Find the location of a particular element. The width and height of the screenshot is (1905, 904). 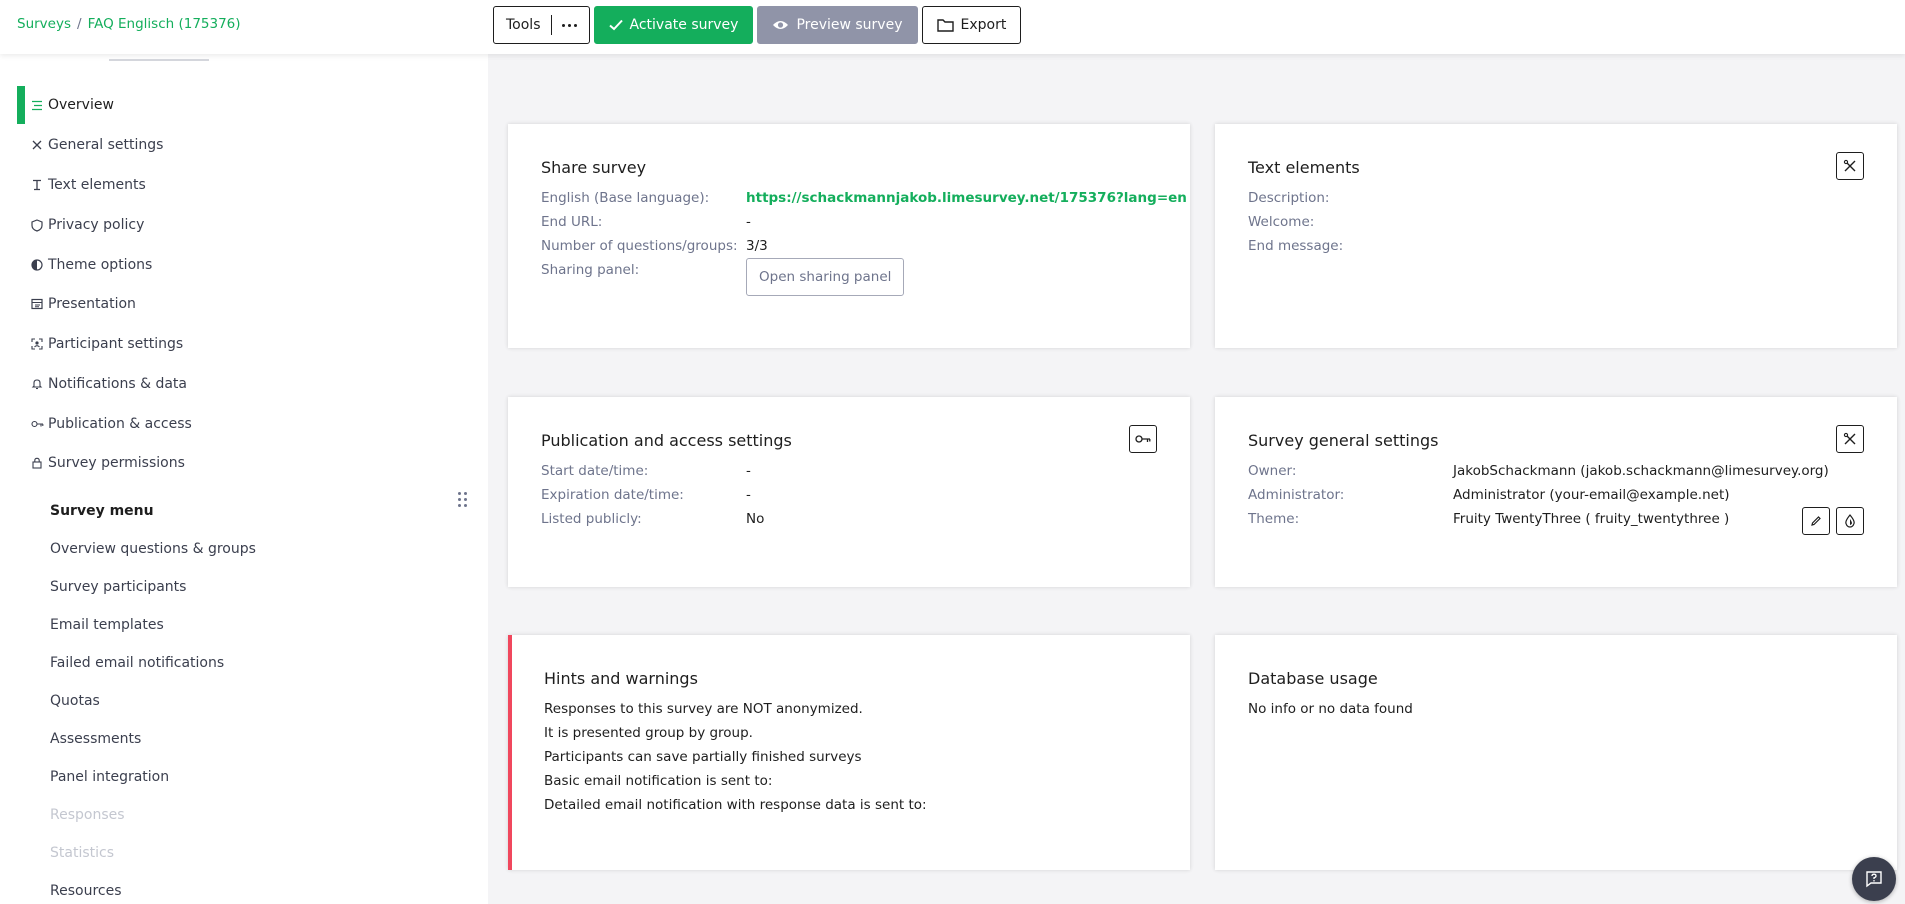

breadcrumb: Surveys / FAQ Englisch (175376) is located at coordinates (129, 24).